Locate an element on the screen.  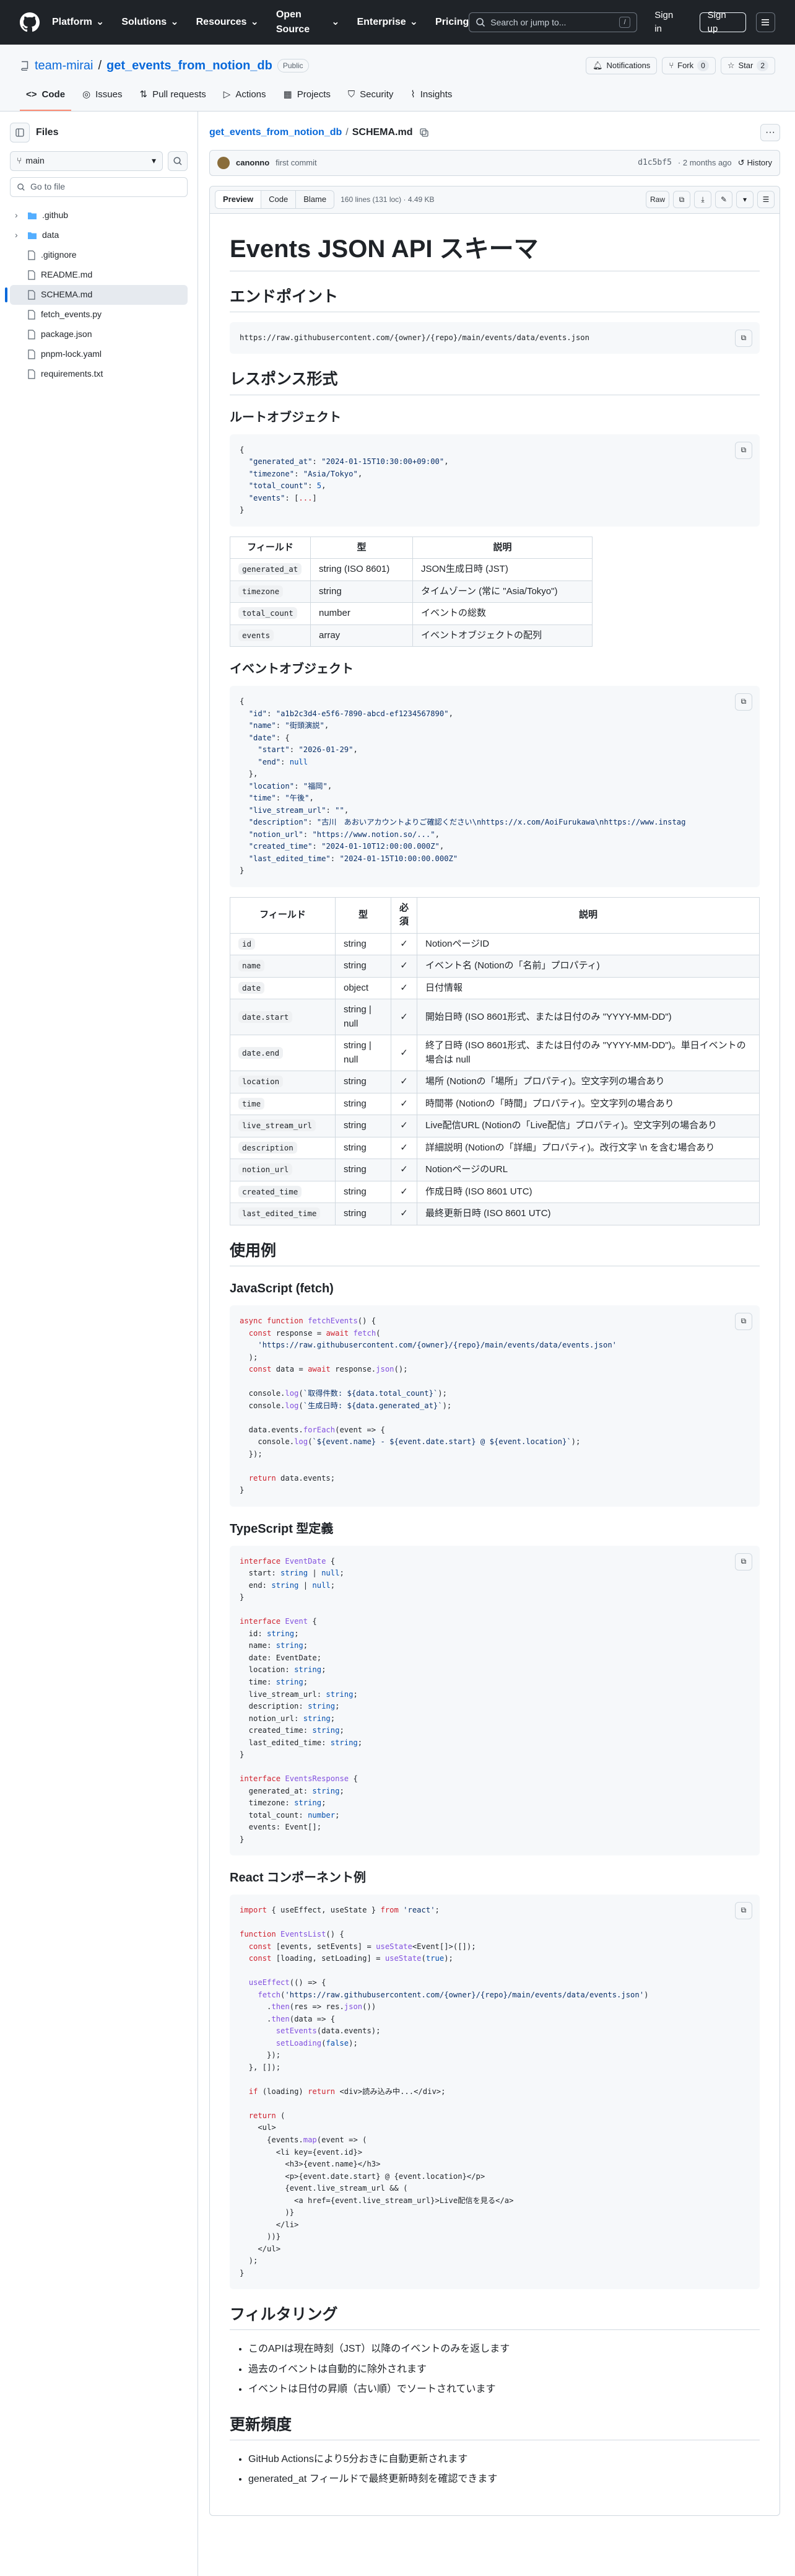
field-name: id is located at coordinates (247, 943).